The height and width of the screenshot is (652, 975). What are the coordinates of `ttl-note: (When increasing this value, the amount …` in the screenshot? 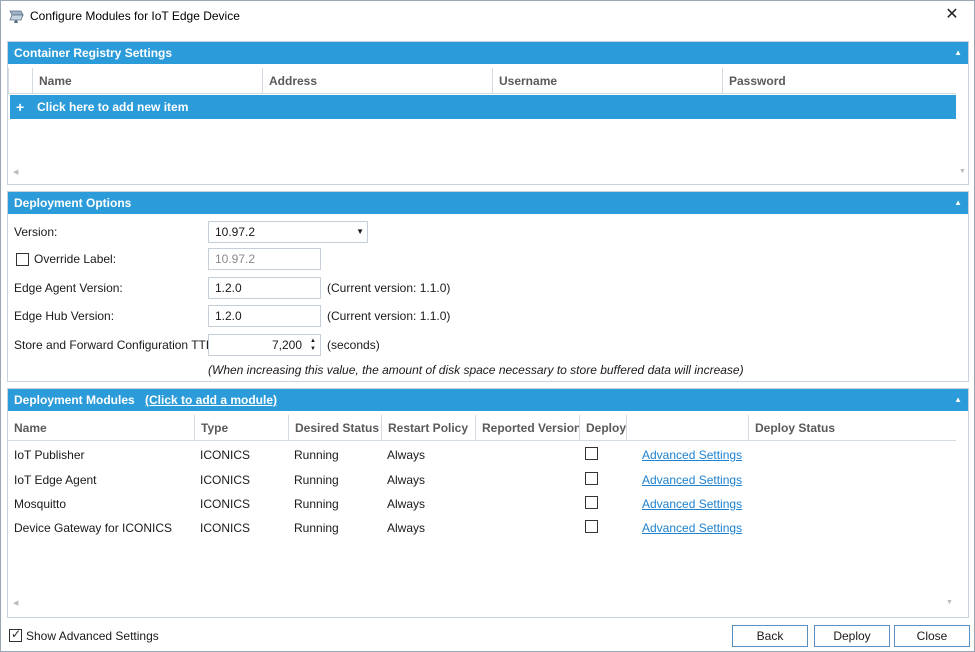 It's located at (476, 370).